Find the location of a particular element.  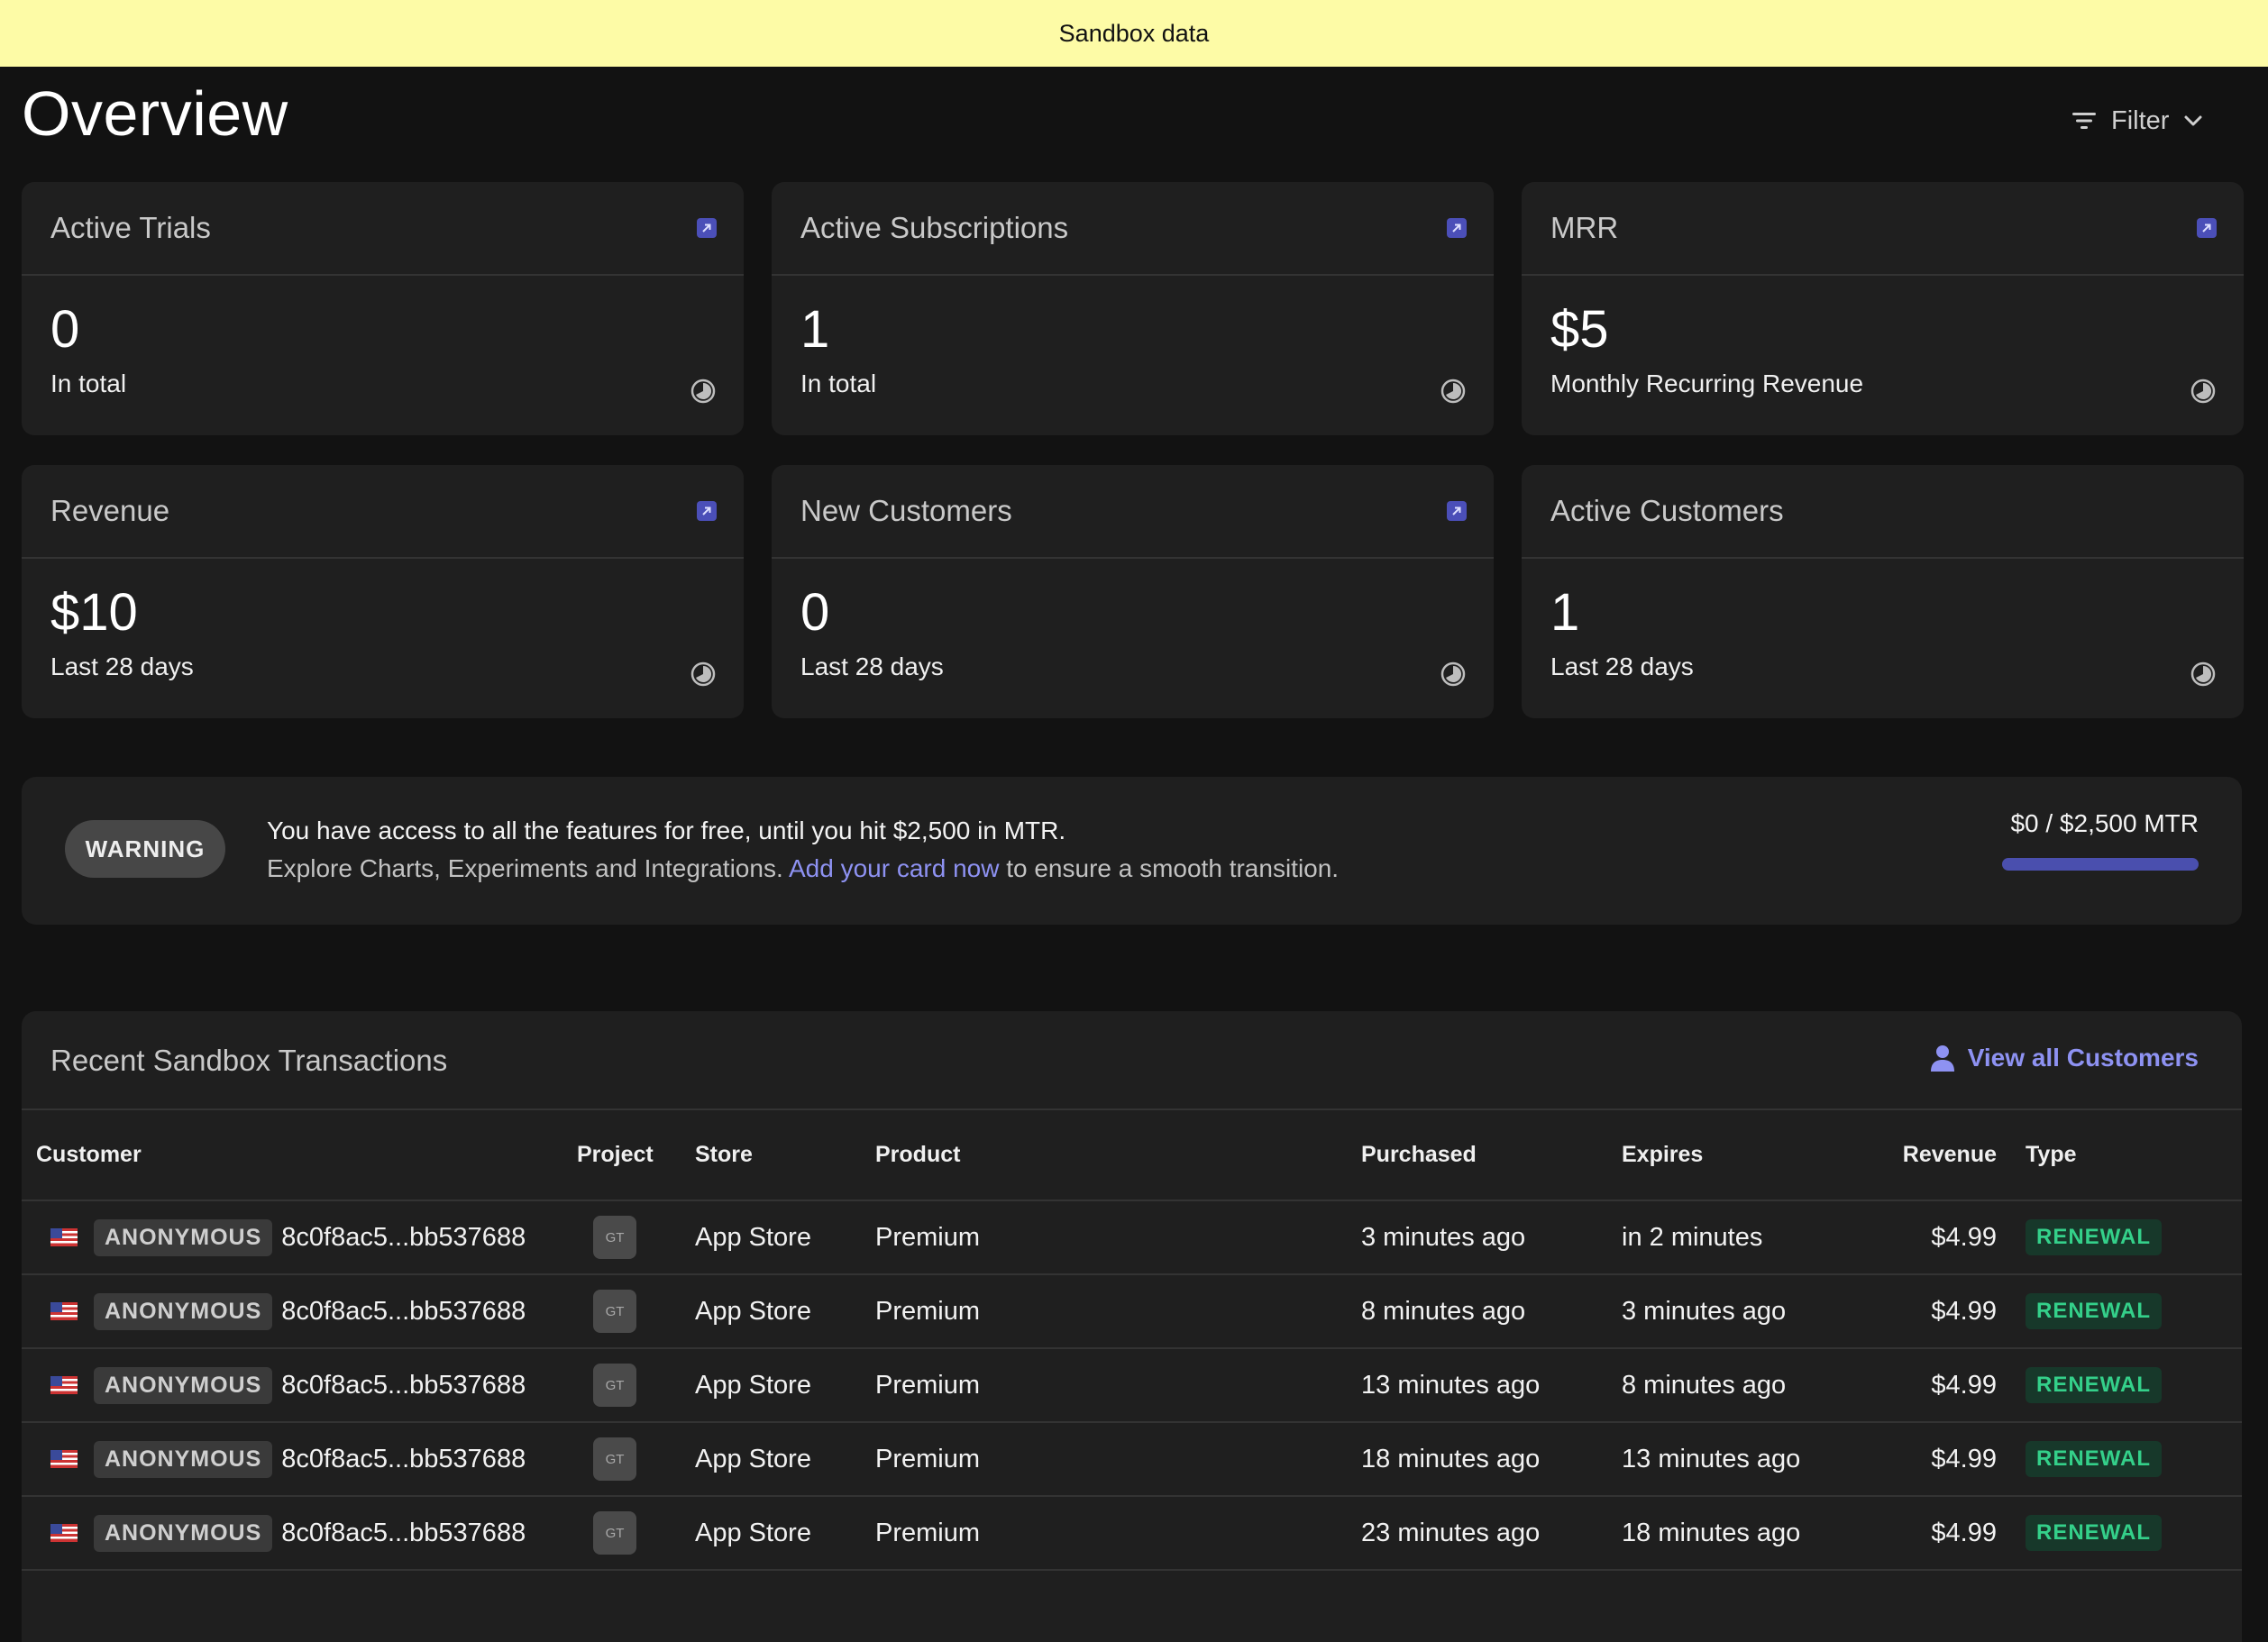

column-header-product: Product is located at coordinates (1118, 1156).